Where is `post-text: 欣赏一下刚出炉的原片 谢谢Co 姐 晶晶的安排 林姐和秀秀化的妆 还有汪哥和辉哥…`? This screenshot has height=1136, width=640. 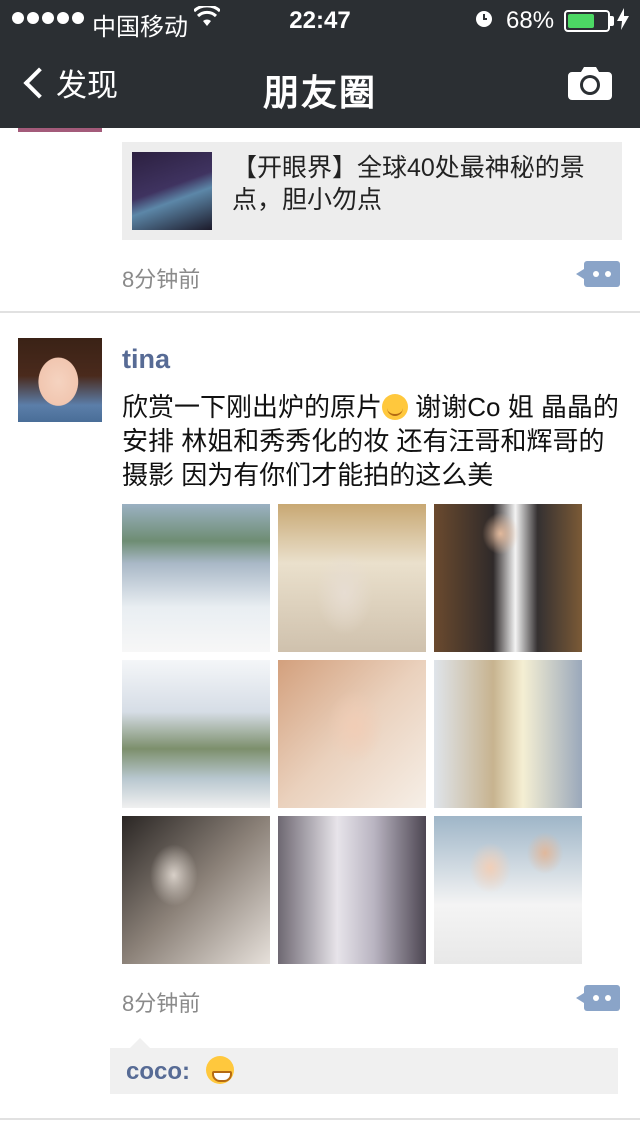 post-text: 欣赏一下刚出炉的原片 谢谢Co 姐 晶晶的安排 林姐和秀秀化的妆 还有汪哥和辉哥… is located at coordinates (372, 441).